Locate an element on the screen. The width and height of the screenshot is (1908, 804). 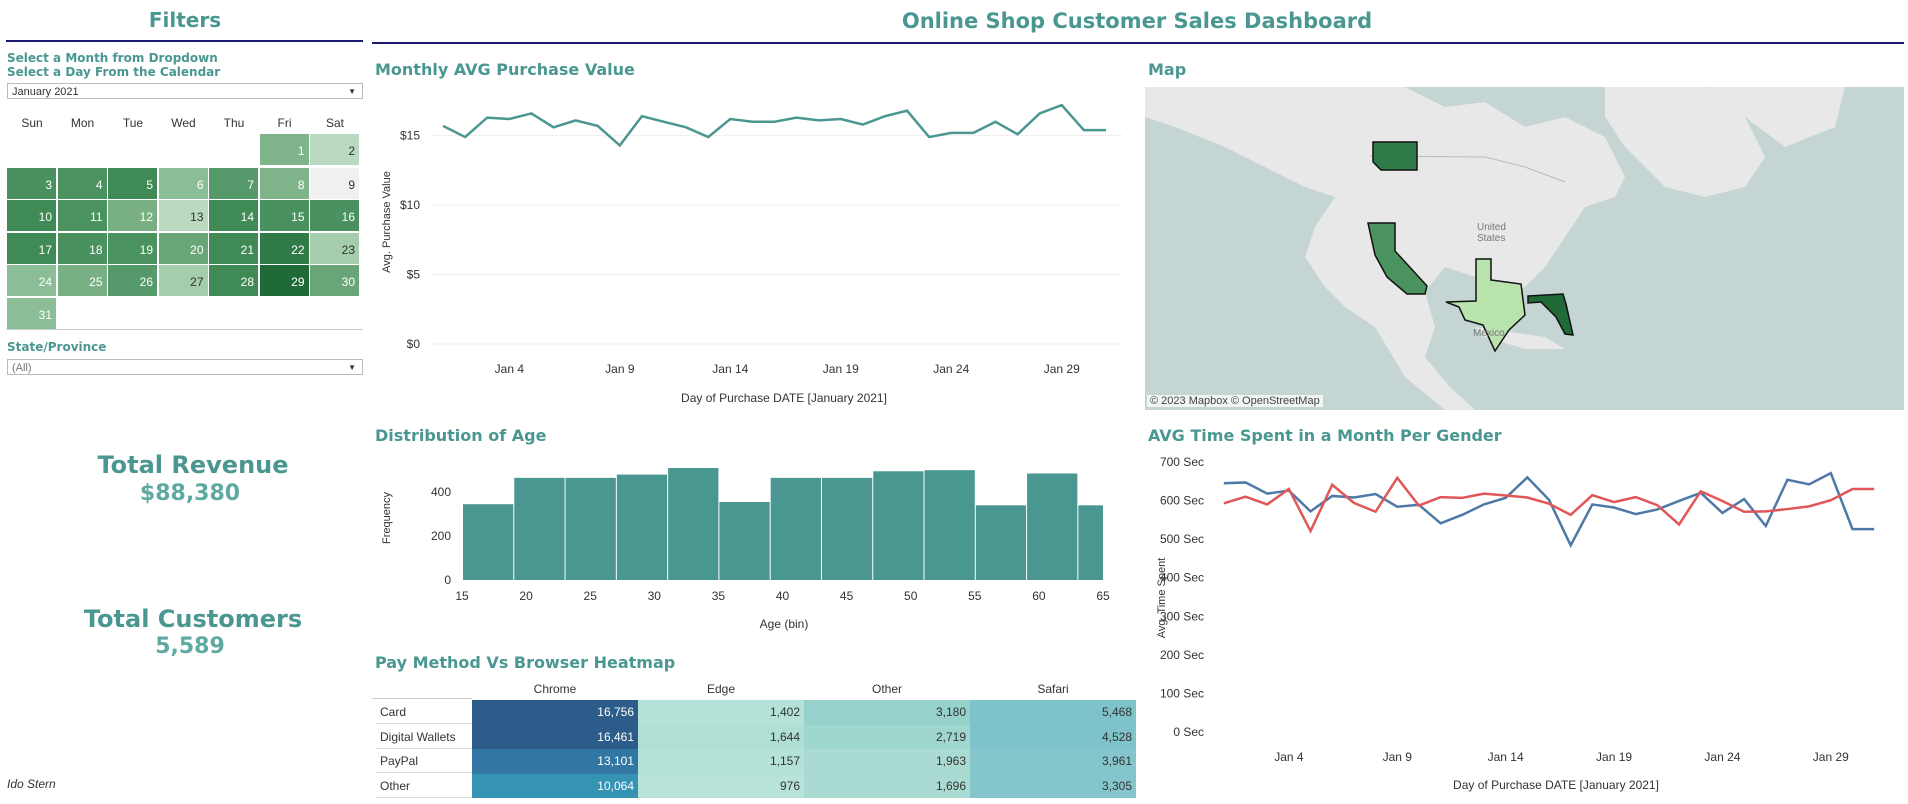
state-dropdown: (All) ▼ is located at coordinates (185, 367).